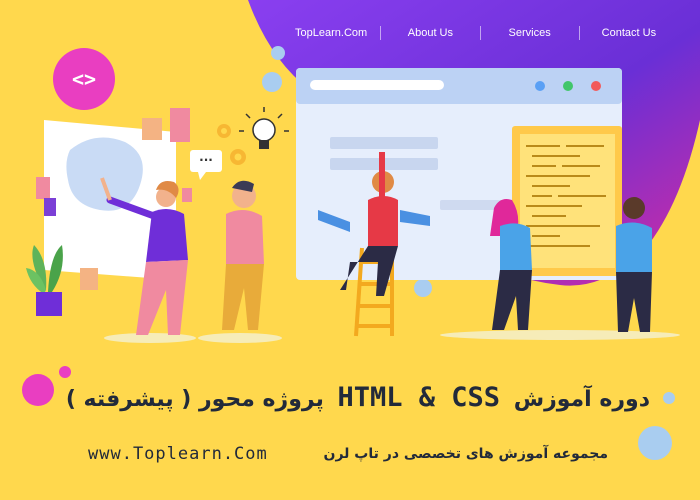  I want to click on course-title-suffix: پروژه محور ( پیشرفته ), so click(194, 399).